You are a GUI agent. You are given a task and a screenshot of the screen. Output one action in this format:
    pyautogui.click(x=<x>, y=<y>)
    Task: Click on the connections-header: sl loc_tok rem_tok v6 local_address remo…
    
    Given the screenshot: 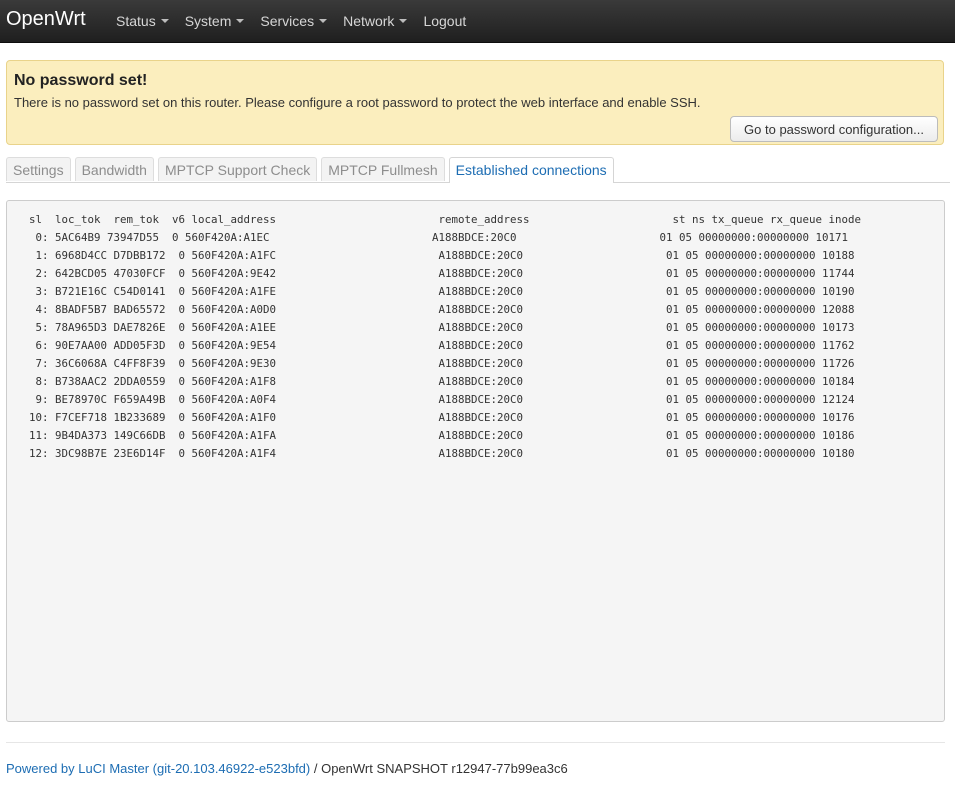 What is the action you would take?
    pyautogui.click(x=439, y=219)
    